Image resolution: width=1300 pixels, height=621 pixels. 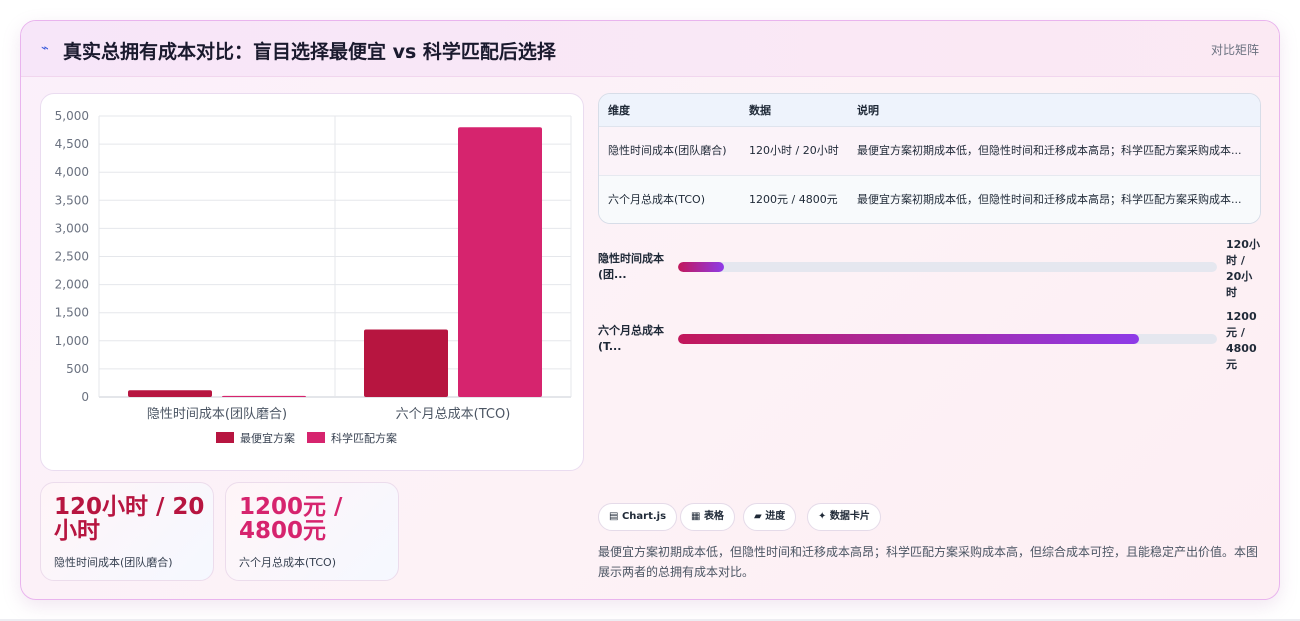 I want to click on progress-value: 1200元 / 4800元, so click(x=1241, y=340).